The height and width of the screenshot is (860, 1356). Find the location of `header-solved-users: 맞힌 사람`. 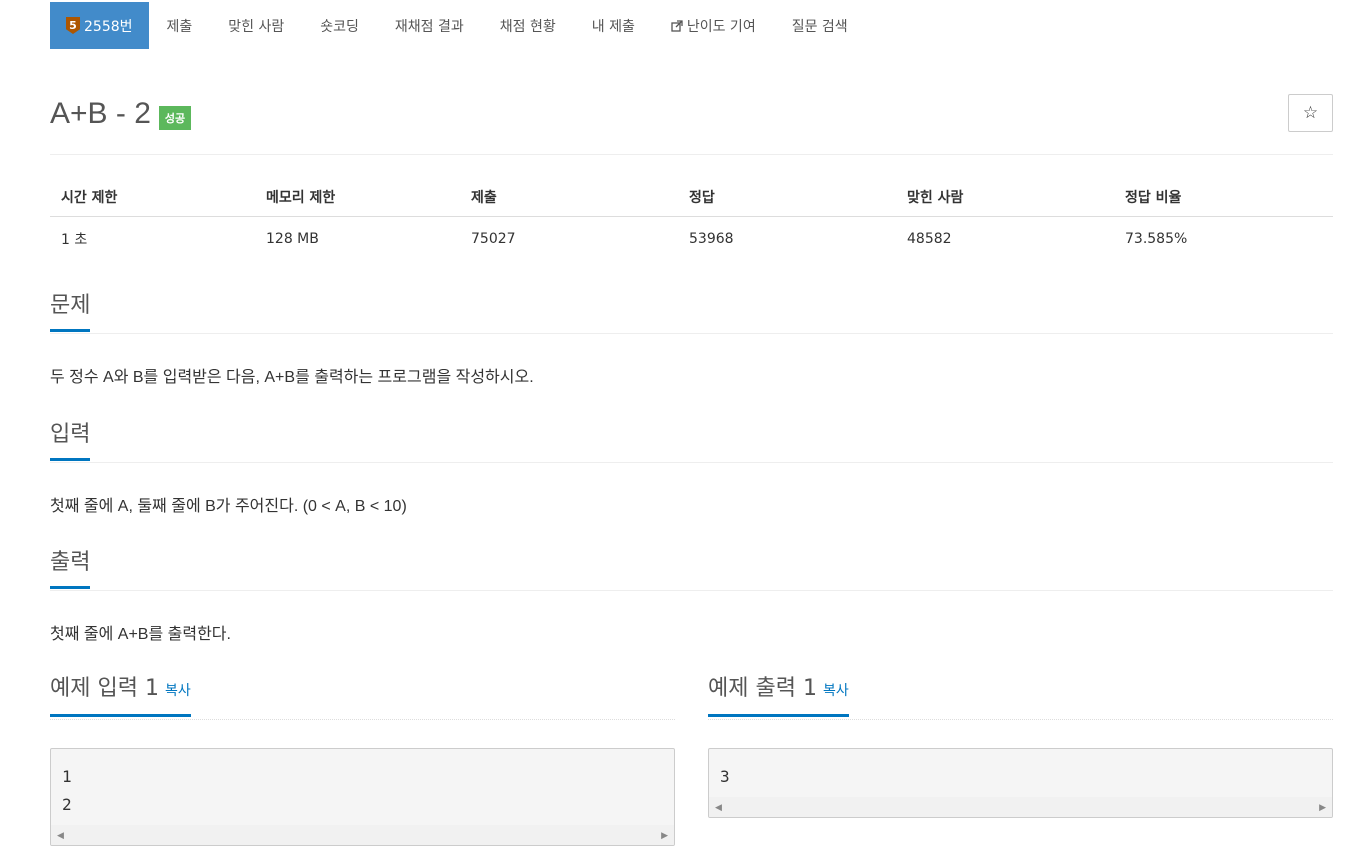

header-solved-users: 맞힌 사람 is located at coordinates (1005, 197).